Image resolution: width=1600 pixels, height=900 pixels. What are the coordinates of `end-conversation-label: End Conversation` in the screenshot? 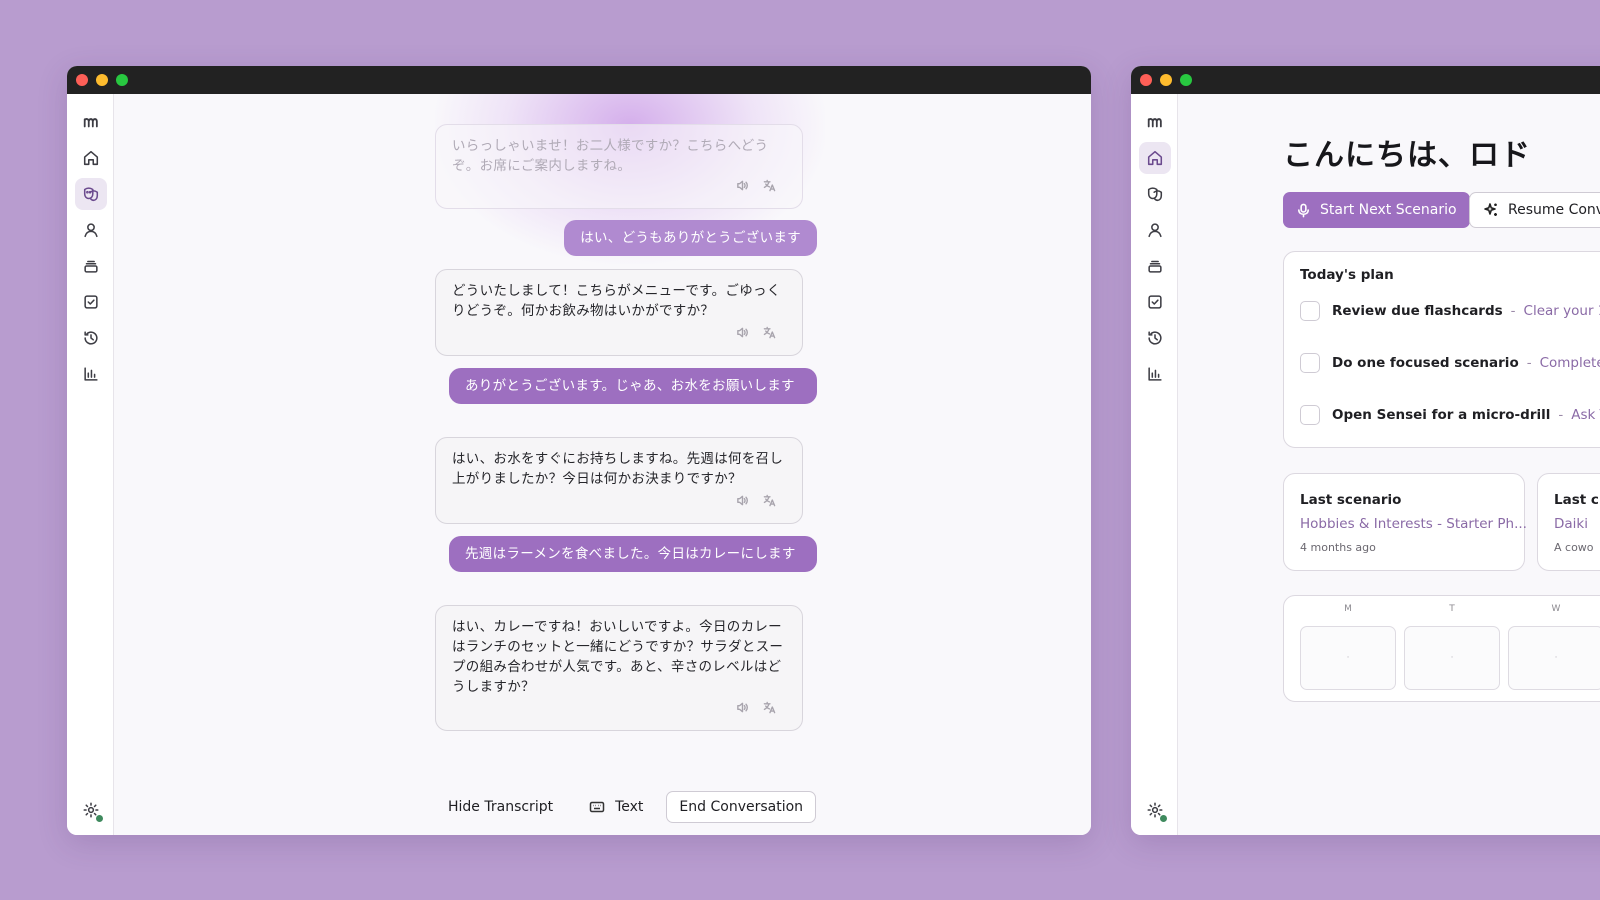 It's located at (741, 807).